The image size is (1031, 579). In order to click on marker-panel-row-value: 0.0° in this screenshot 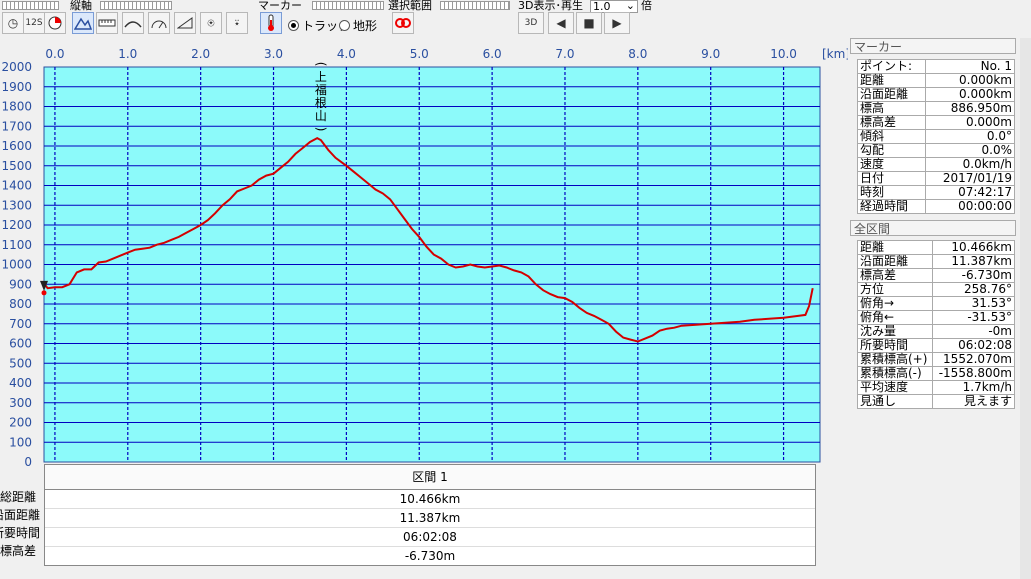, I will do `click(970, 136)`.